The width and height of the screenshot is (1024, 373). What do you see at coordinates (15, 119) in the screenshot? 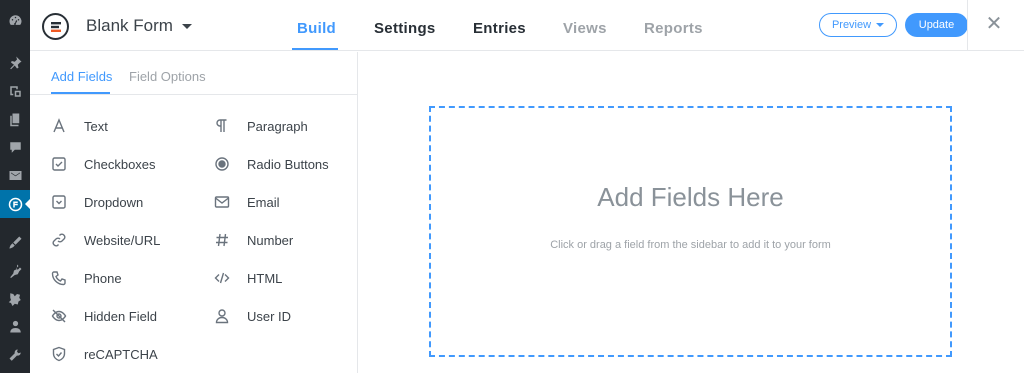
I see `pages-icon` at bounding box center [15, 119].